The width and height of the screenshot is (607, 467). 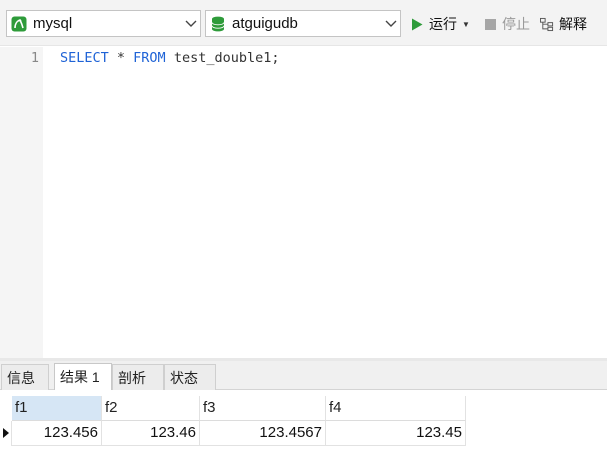 What do you see at coordinates (53, 23) in the screenshot?
I see `connection-value: mysql` at bounding box center [53, 23].